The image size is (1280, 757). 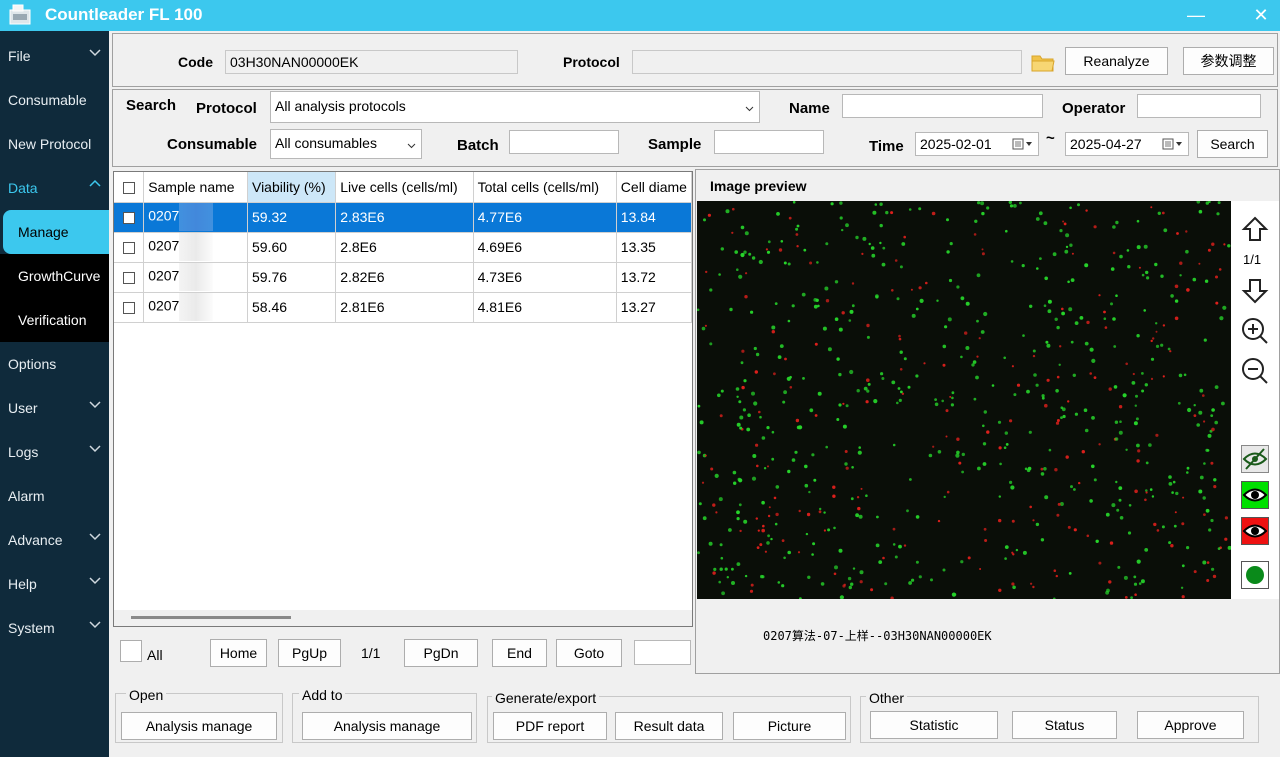 What do you see at coordinates (827, 62) in the screenshot?
I see `protocol-field` at bounding box center [827, 62].